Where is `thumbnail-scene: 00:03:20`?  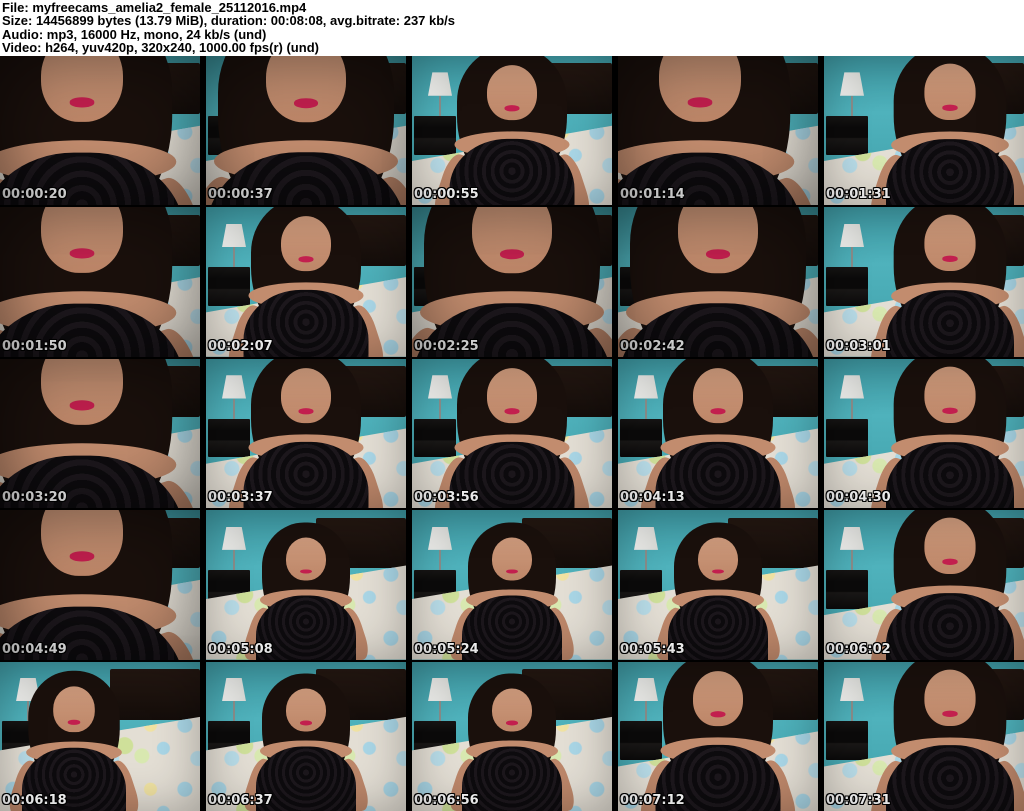 thumbnail-scene: 00:03:20 is located at coordinates (100, 433).